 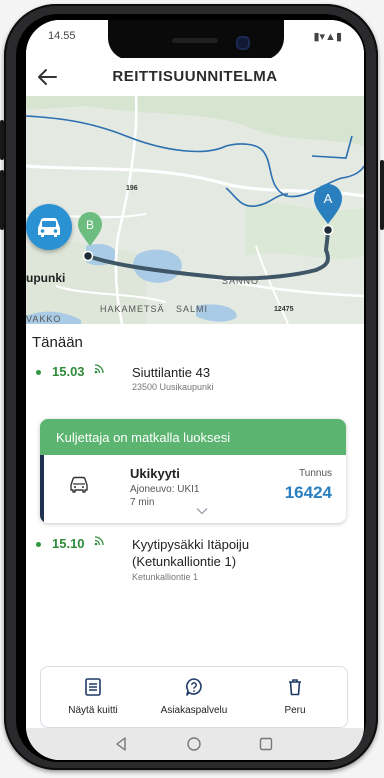 I want to click on app-bar: REITTISUUNNITELMA, so click(x=195, y=77).